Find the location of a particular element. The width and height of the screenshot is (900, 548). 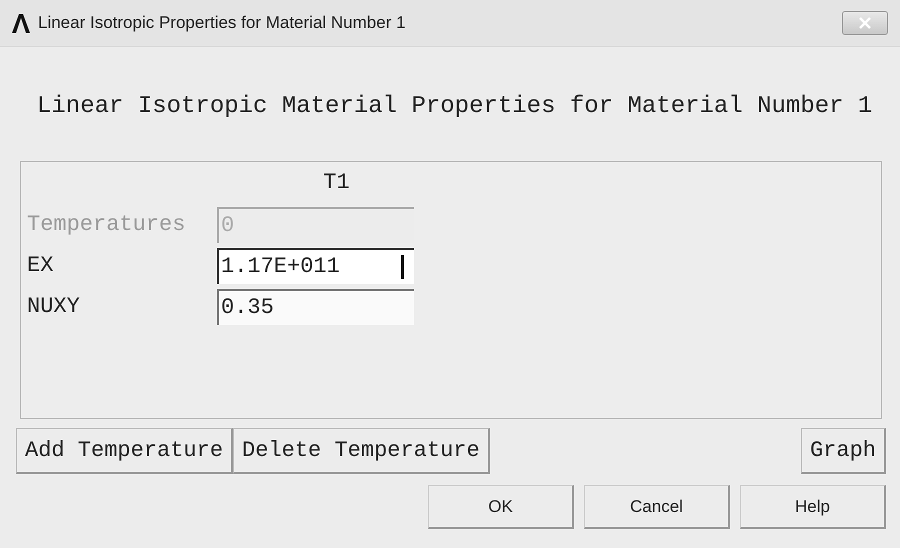

dialog-heading: Linear Isotropic Material Properties for Material Number 1 is located at coordinates (455, 107).